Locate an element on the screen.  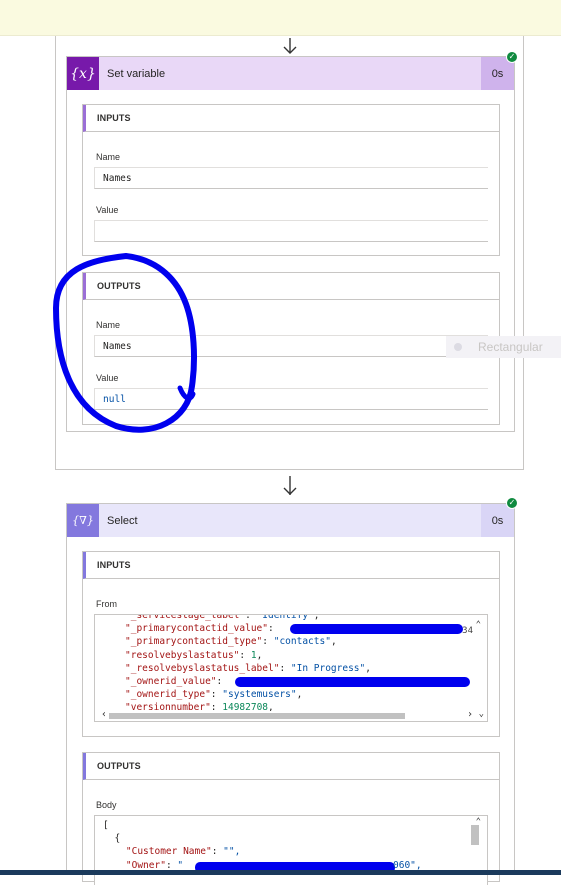
json-line: "resolvebyslastatus": 1, is located at coordinates (248, 655).